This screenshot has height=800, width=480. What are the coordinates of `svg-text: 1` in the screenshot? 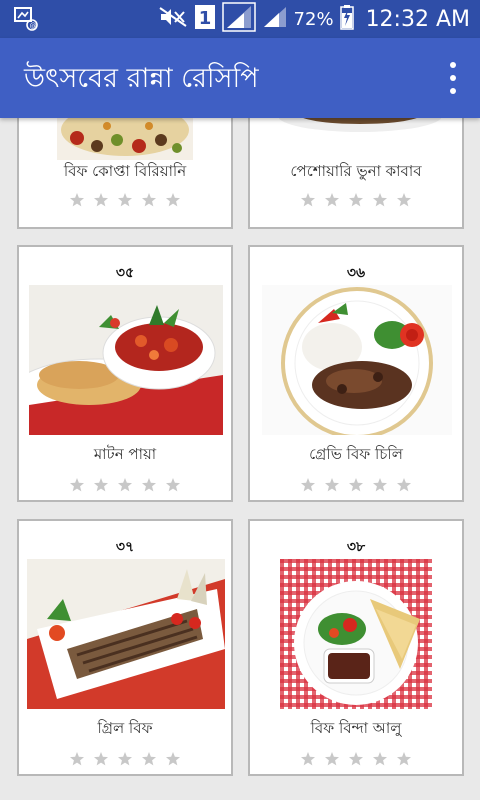 It's located at (204, 18).